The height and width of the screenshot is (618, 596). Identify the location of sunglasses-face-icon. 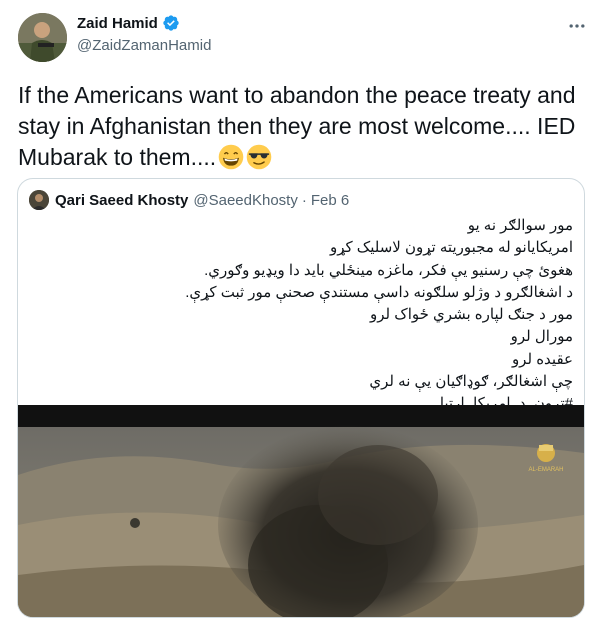
(259, 157).